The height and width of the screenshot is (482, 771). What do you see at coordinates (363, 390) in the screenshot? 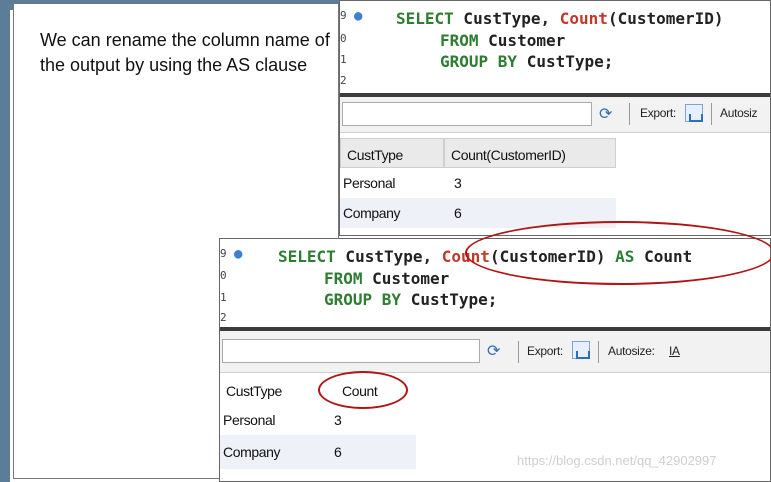
I see `highlight-ellipse-count-column` at bounding box center [363, 390].